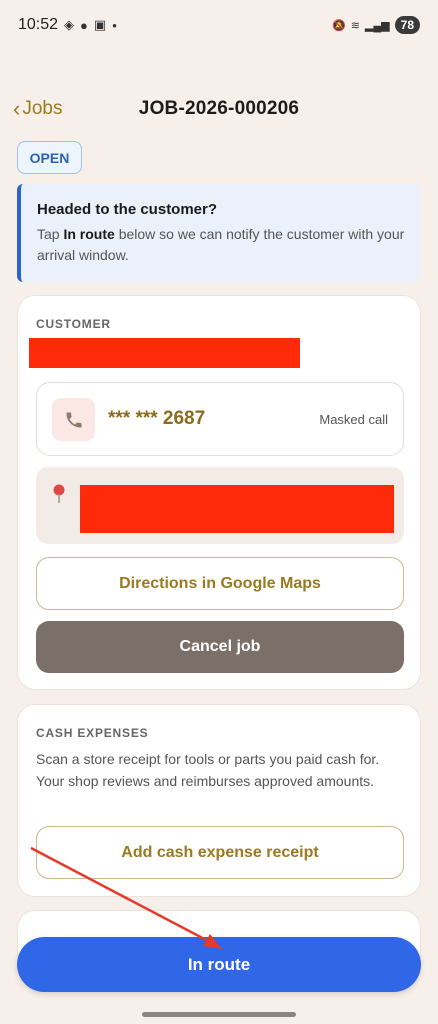 Image resolution: width=438 pixels, height=1024 pixels. I want to click on home-indicator, so click(219, 1014).